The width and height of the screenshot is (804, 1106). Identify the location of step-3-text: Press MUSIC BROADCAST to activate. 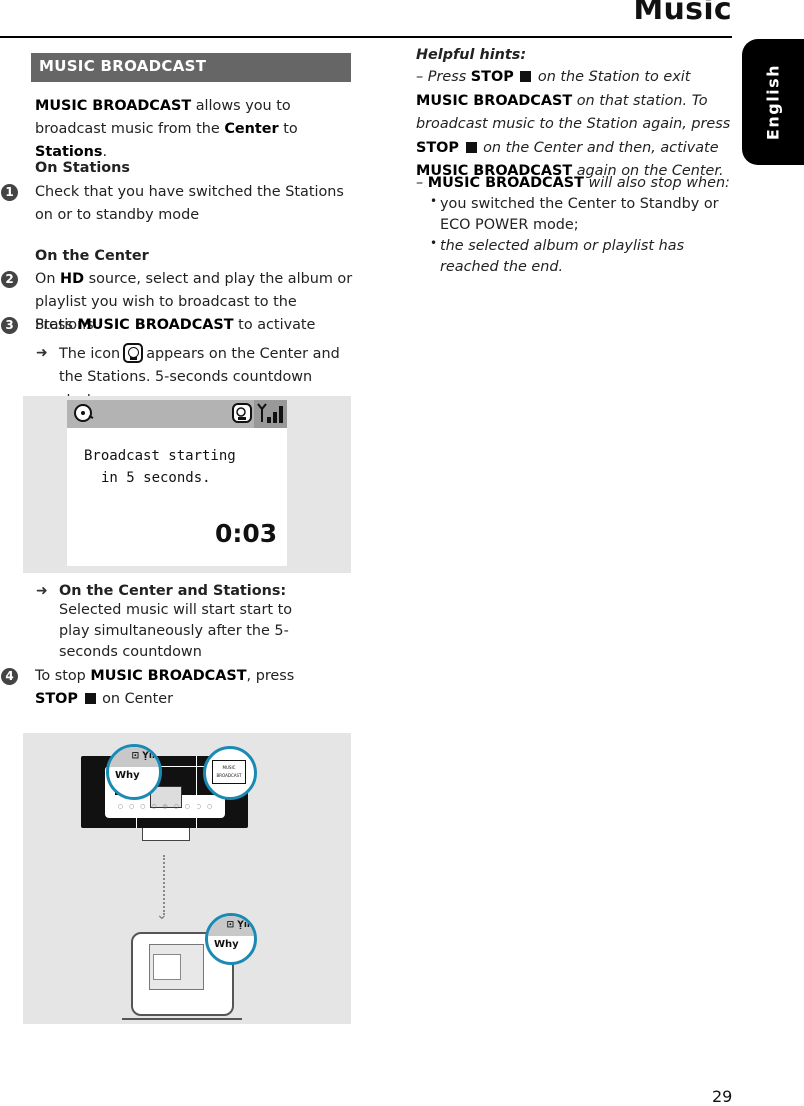
(195, 325).